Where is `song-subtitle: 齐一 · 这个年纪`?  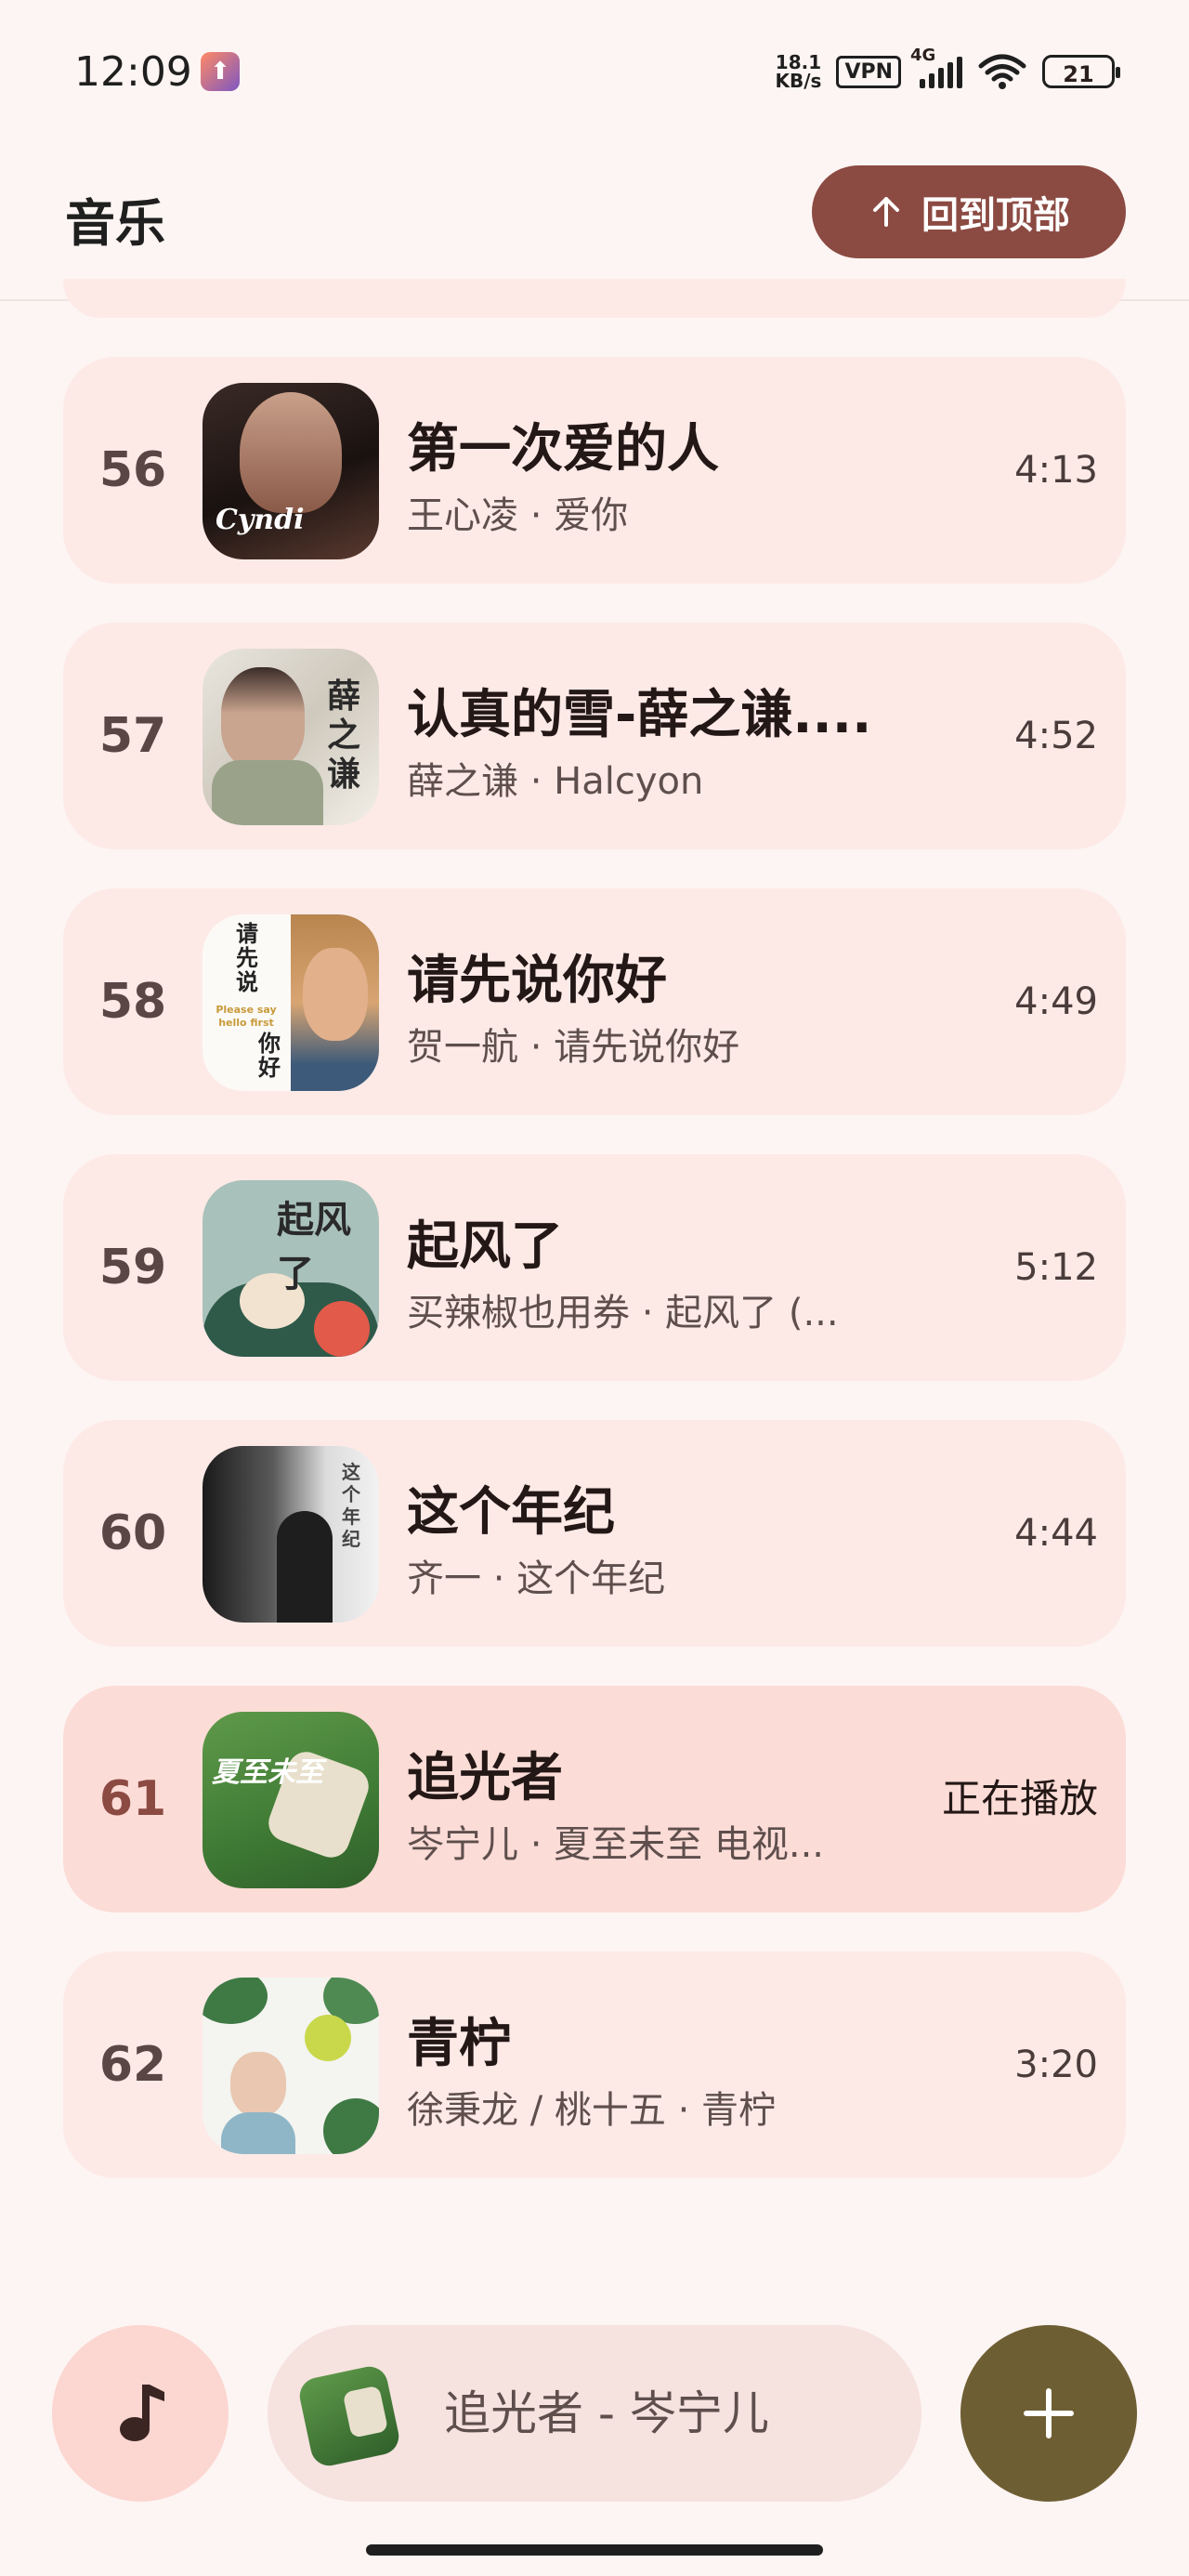
song-subtitle: 齐一 · 这个年纪 is located at coordinates (537, 1578).